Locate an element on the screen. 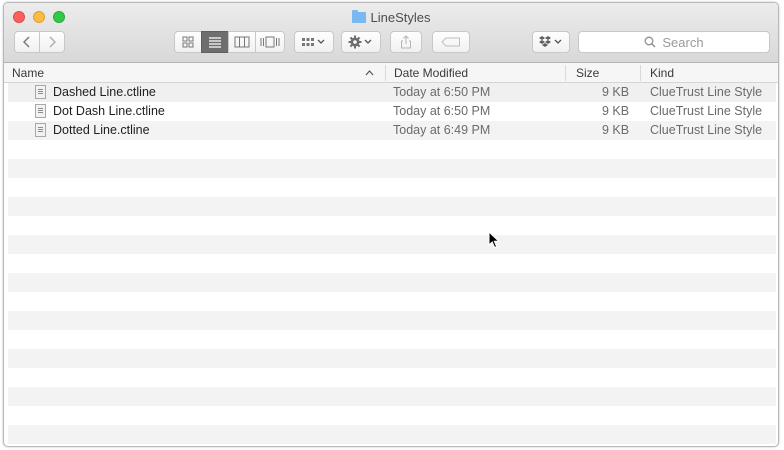 This screenshot has height=450, width=784. forward-button is located at coordinates (52, 42).